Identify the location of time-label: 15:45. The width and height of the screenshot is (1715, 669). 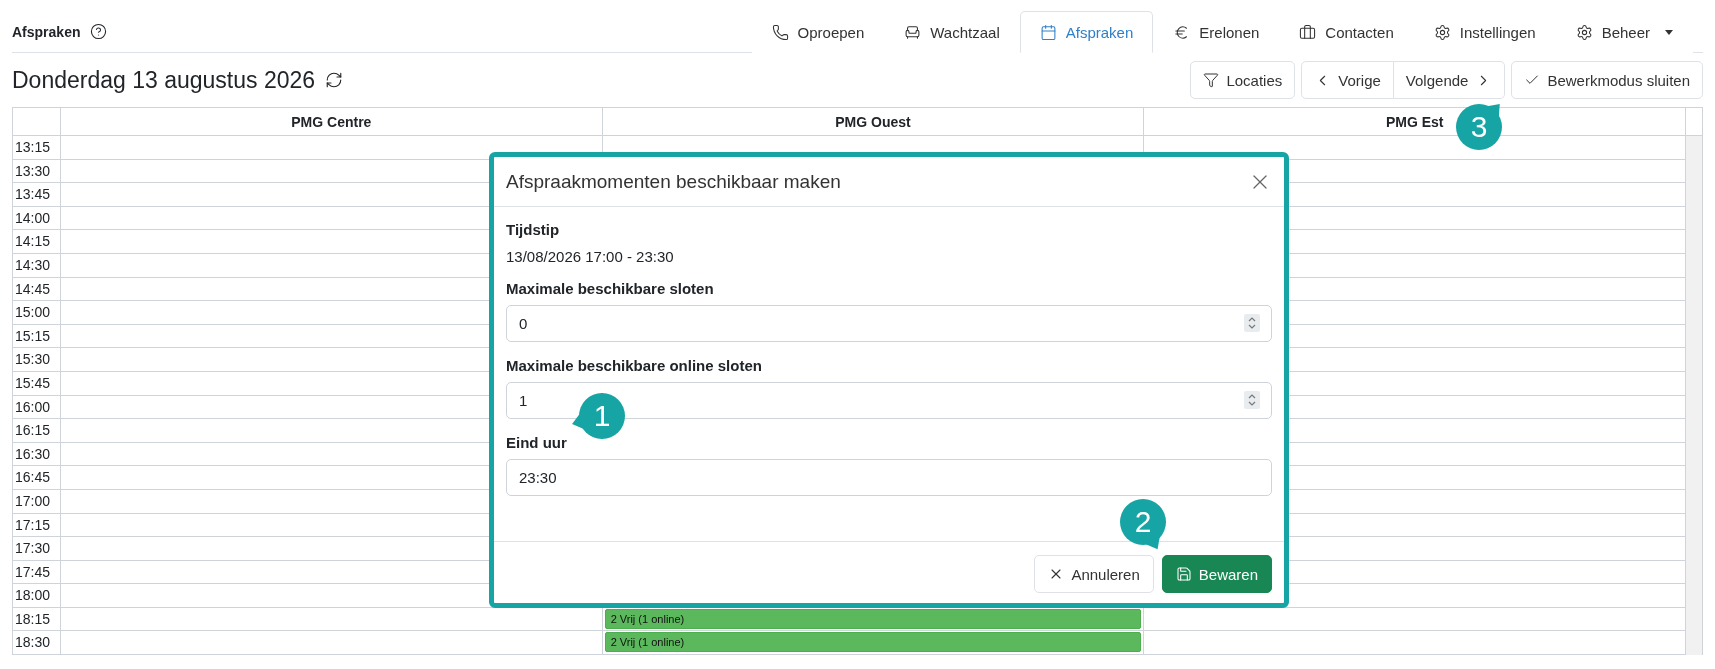
(37, 383).